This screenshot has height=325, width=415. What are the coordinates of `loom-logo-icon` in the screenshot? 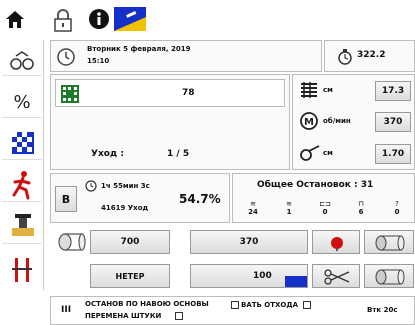 It's located at (130, 19).